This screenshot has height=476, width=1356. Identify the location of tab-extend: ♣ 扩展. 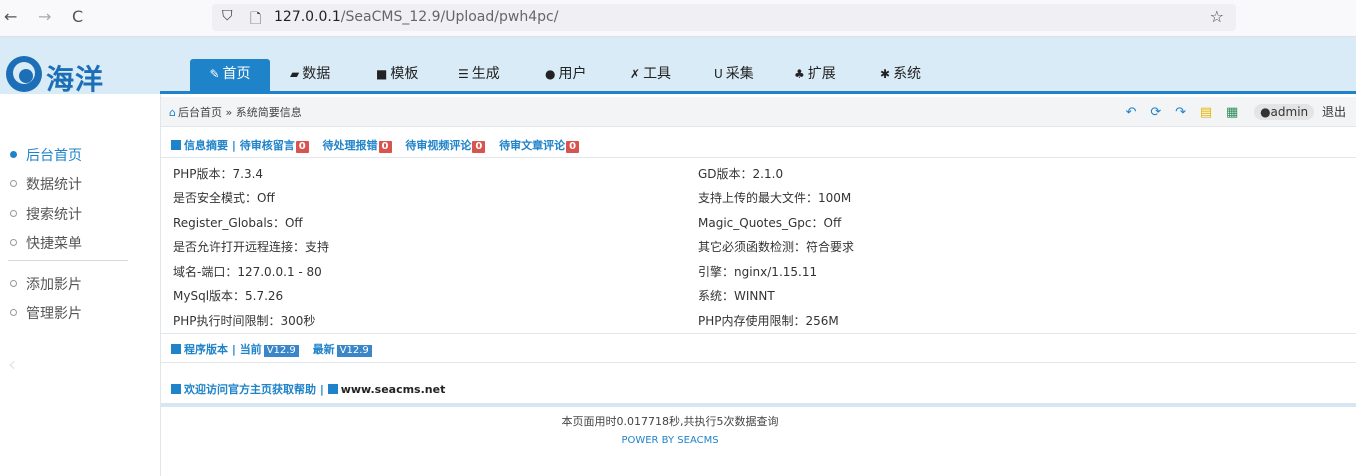
(815, 75).